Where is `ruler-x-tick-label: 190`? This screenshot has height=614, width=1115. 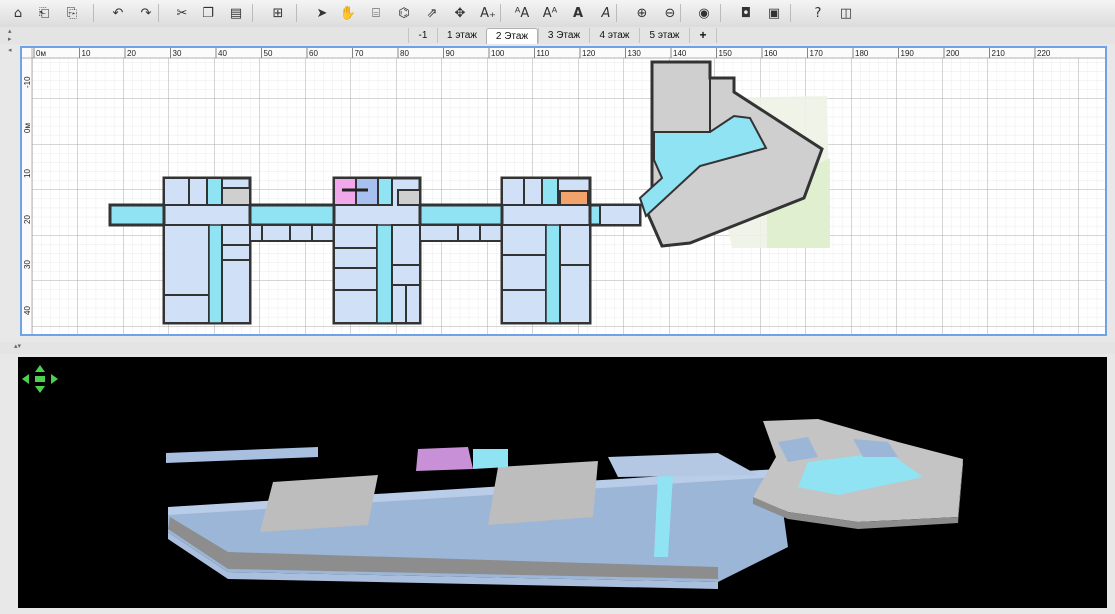
ruler-x-tick-label: 190 is located at coordinates (908, 53).